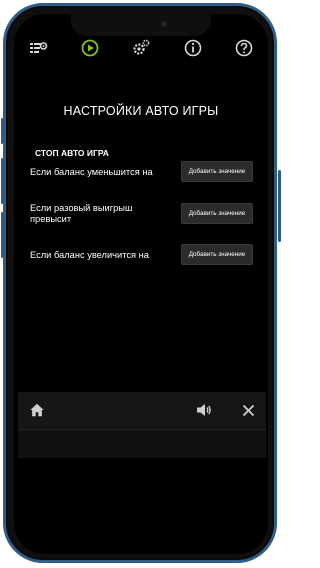  I want to click on sound-icon, so click(204, 410).